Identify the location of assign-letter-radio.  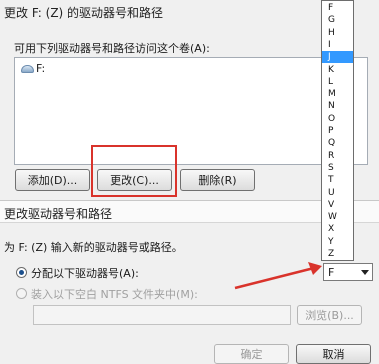
(21, 272).